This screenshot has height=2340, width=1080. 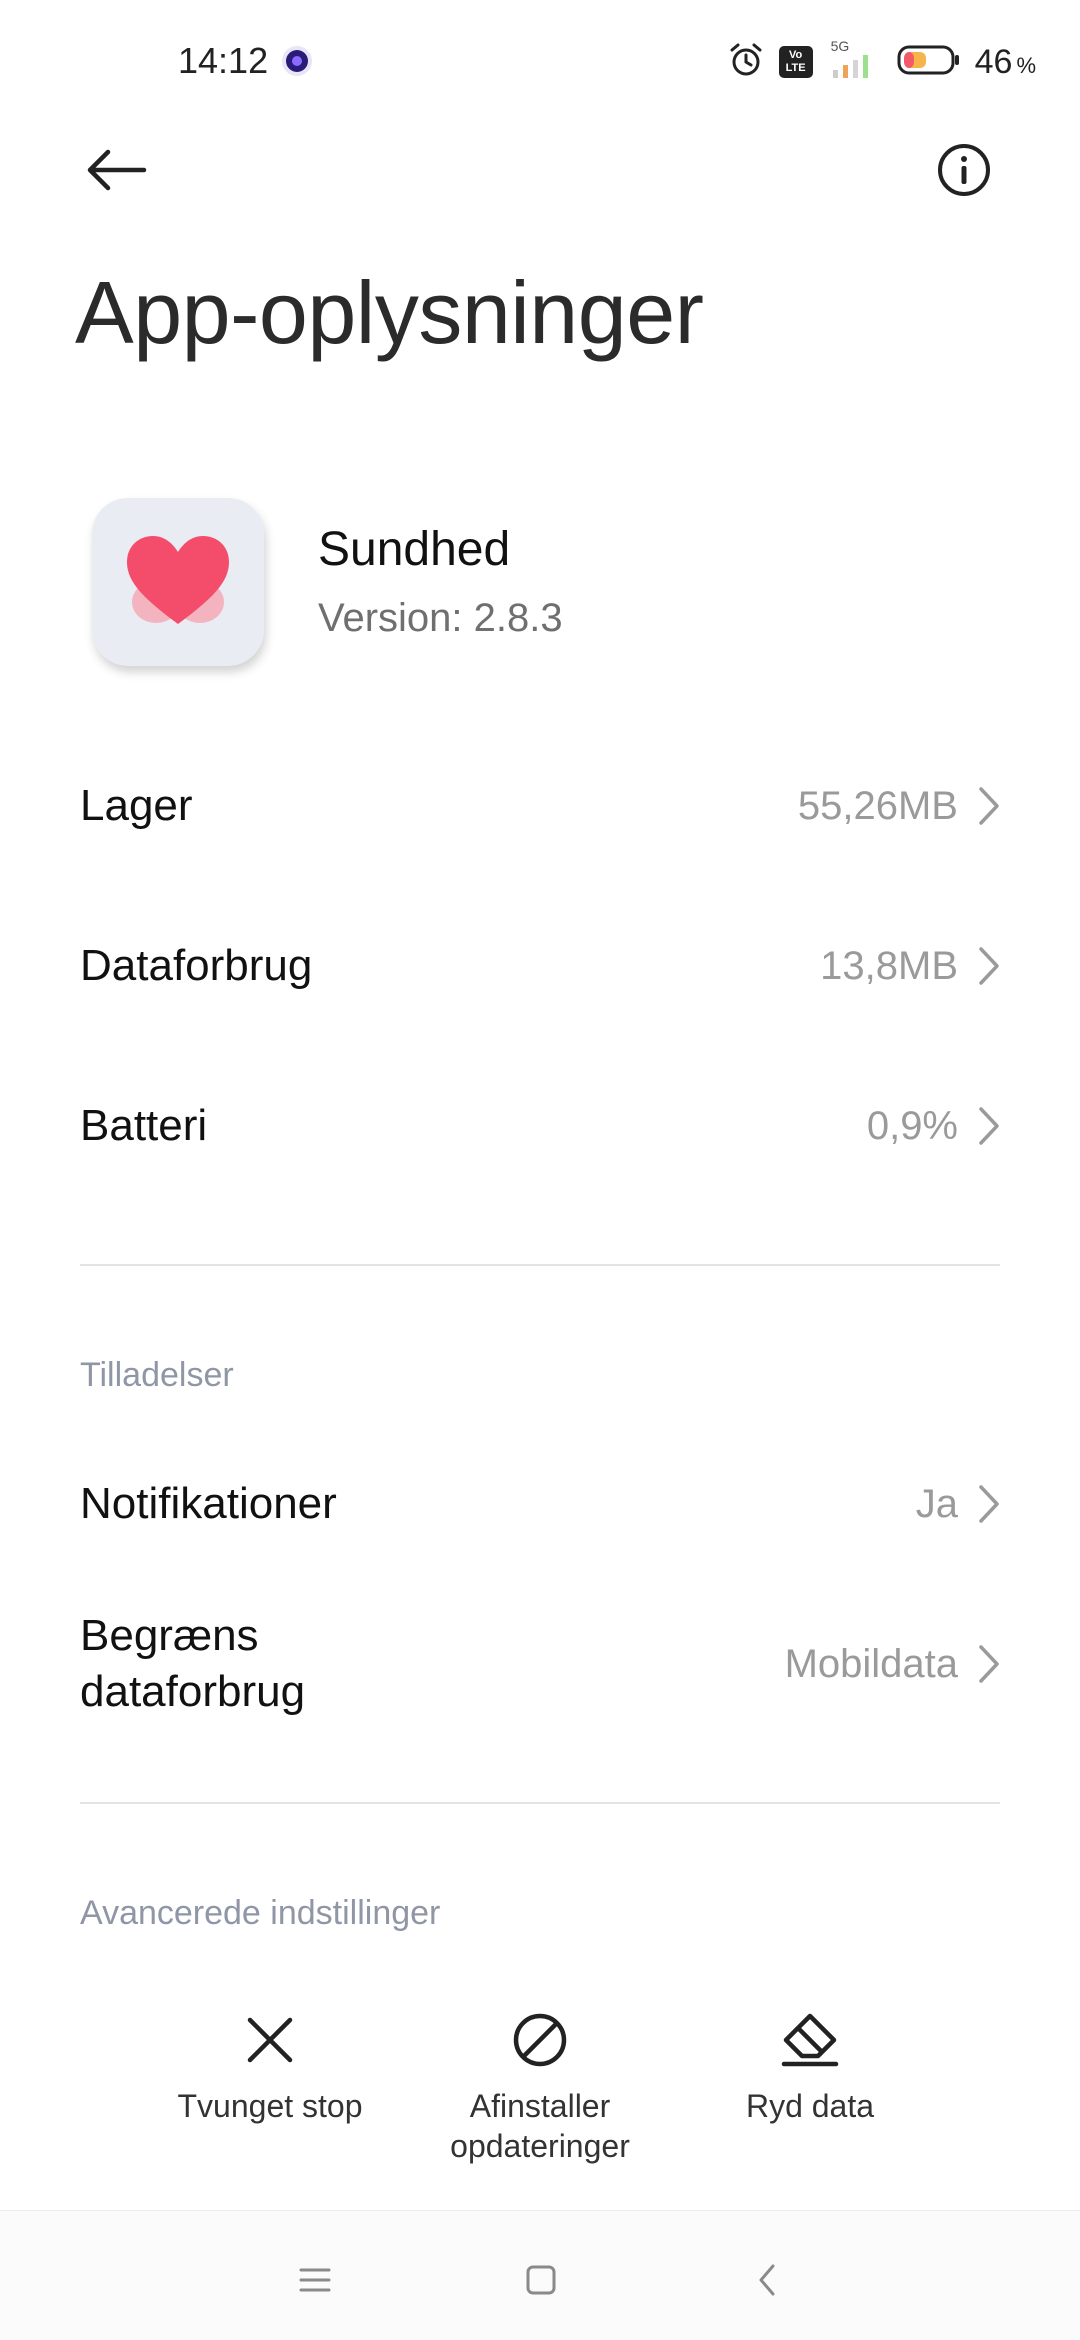 What do you see at coordinates (936, 1503) in the screenshot?
I see `row-value: Ja` at bounding box center [936, 1503].